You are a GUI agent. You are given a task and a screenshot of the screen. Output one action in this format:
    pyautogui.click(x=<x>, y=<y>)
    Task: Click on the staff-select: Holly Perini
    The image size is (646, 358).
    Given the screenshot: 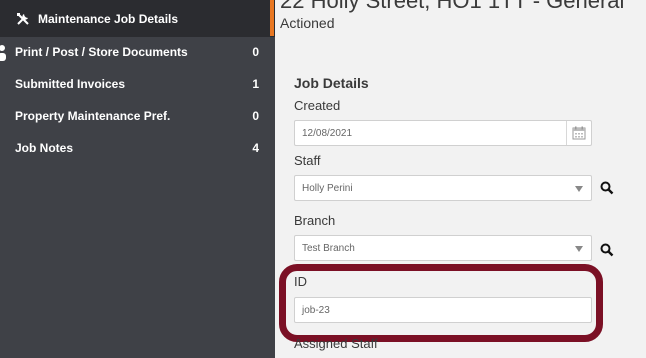 What is the action you would take?
    pyautogui.click(x=443, y=188)
    